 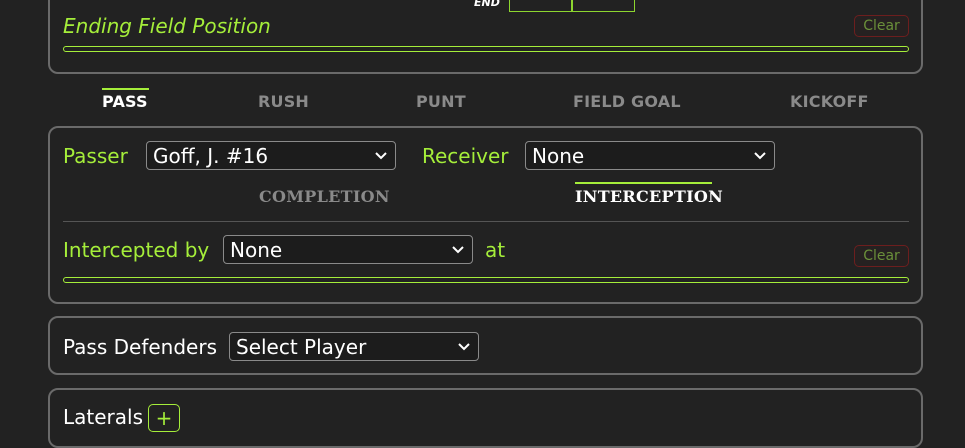 I want to click on clear-interception-button: Clear, so click(x=881, y=256).